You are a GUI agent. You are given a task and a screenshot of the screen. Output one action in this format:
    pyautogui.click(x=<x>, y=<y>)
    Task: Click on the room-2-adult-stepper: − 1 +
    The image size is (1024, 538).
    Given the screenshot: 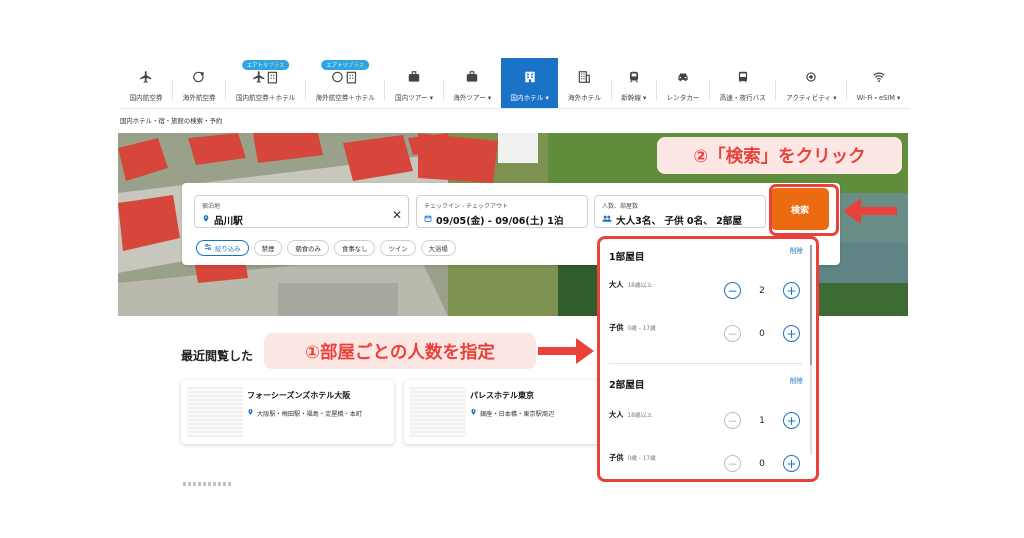 What is the action you would take?
    pyautogui.click(x=762, y=420)
    